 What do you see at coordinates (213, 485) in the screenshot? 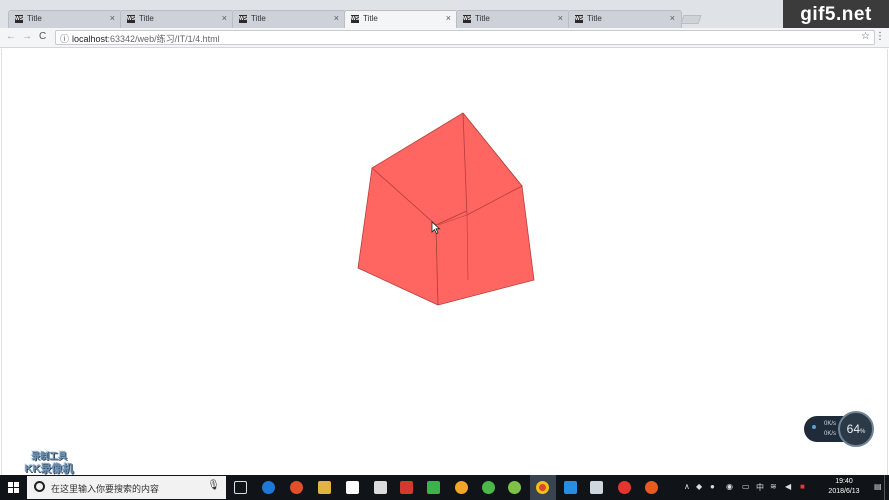
I see `microphone-icon: 🎙` at bounding box center [213, 485].